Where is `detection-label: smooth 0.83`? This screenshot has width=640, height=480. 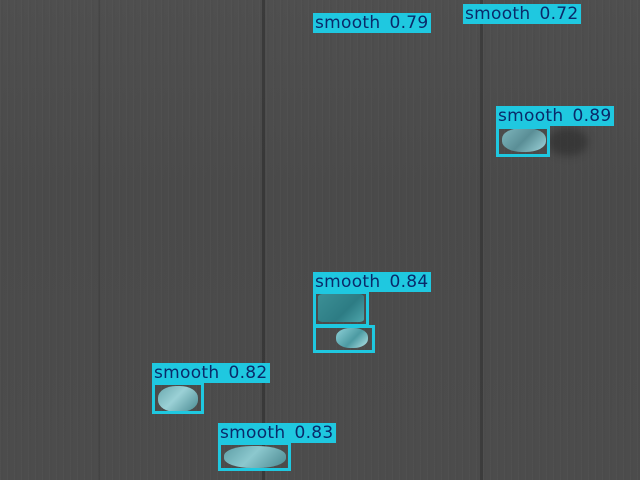 detection-label: smooth 0.83 is located at coordinates (277, 433).